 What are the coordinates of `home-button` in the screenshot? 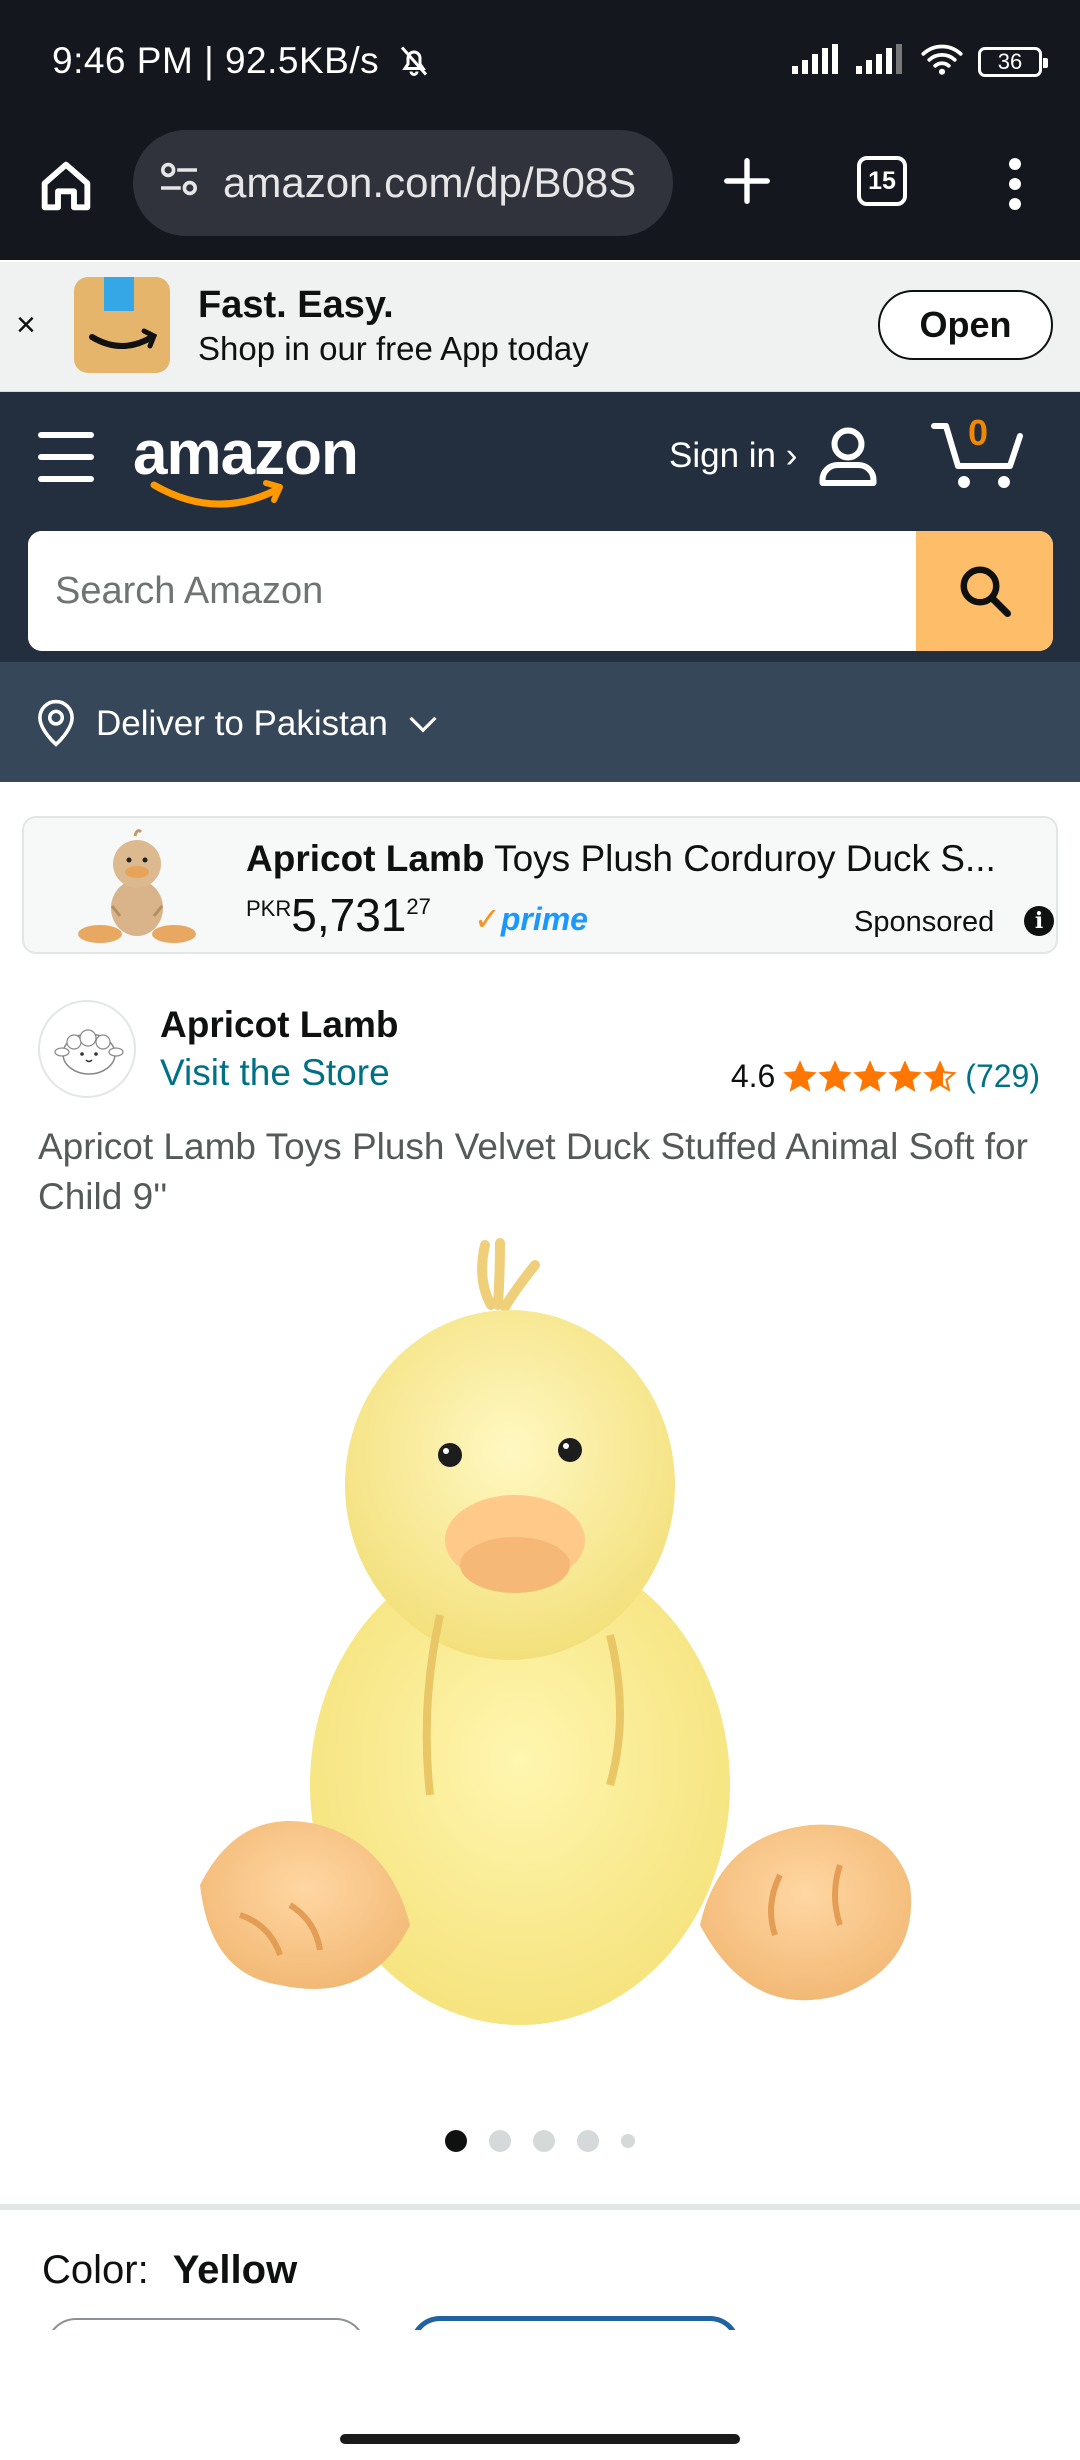 It's located at (66, 186).